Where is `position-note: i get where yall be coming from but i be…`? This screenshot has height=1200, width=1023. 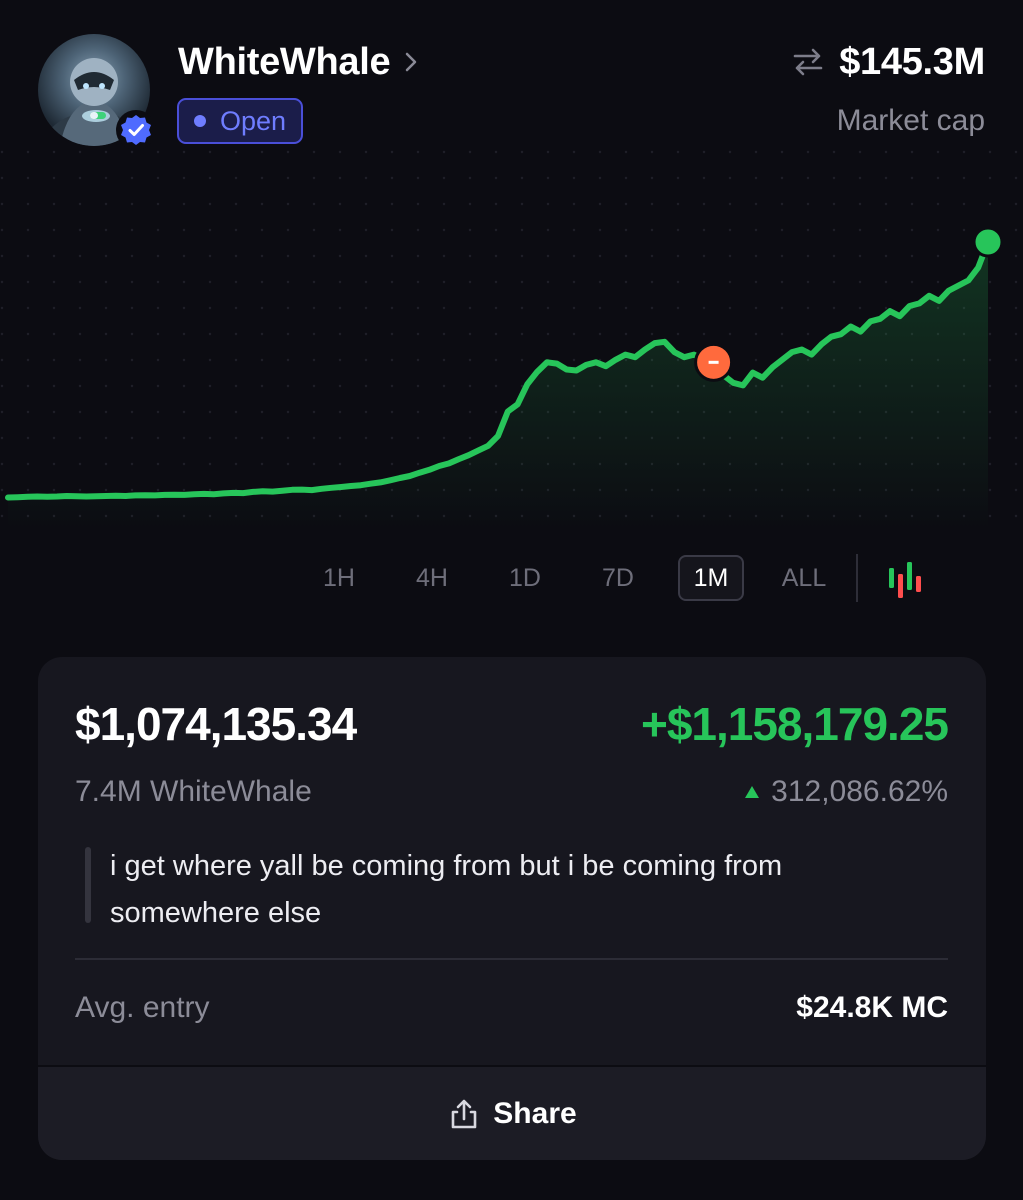
position-note: i get where yall be coming from but i be… is located at coordinates (446, 889).